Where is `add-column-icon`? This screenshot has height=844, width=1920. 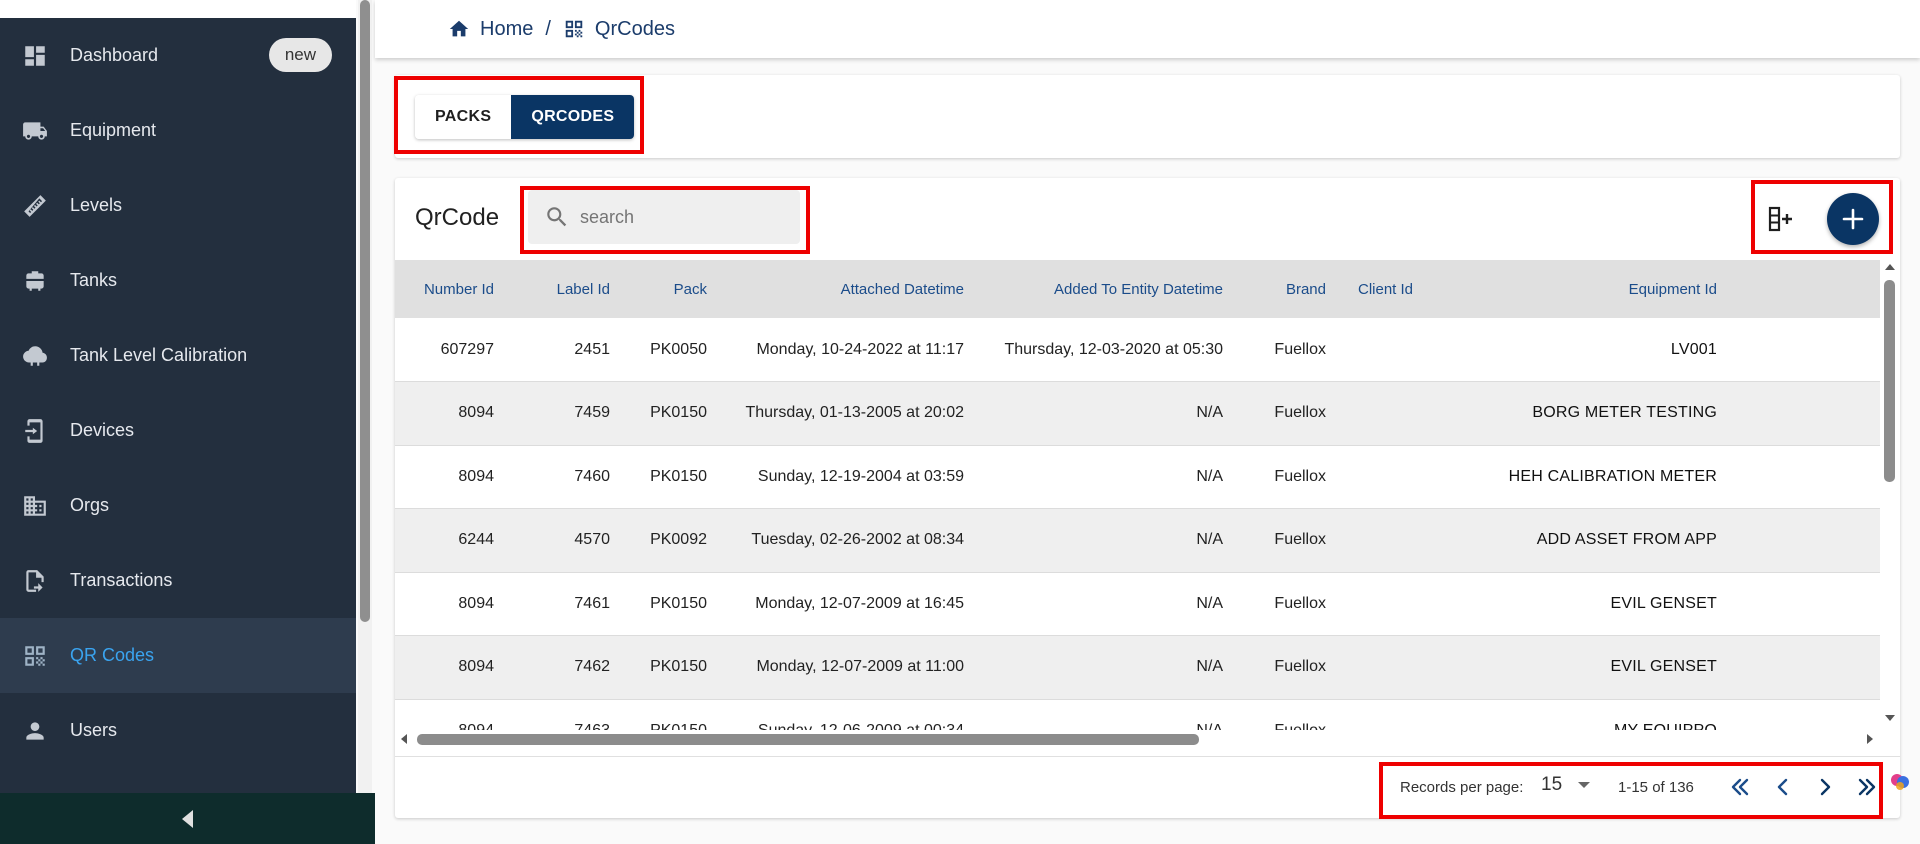
add-column-icon is located at coordinates (1780, 219).